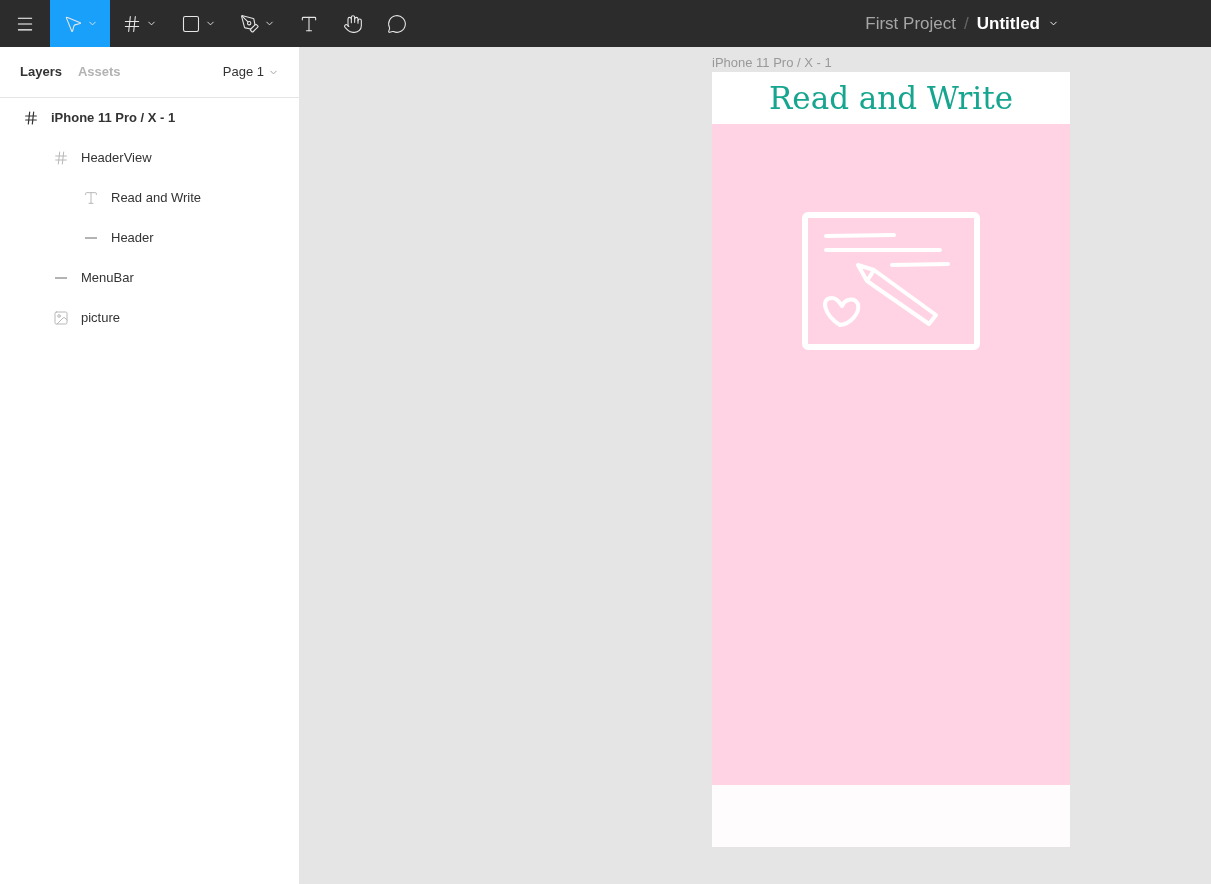 The width and height of the screenshot is (1211, 884). I want to click on layer-row: HeaderView, so click(149, 158).